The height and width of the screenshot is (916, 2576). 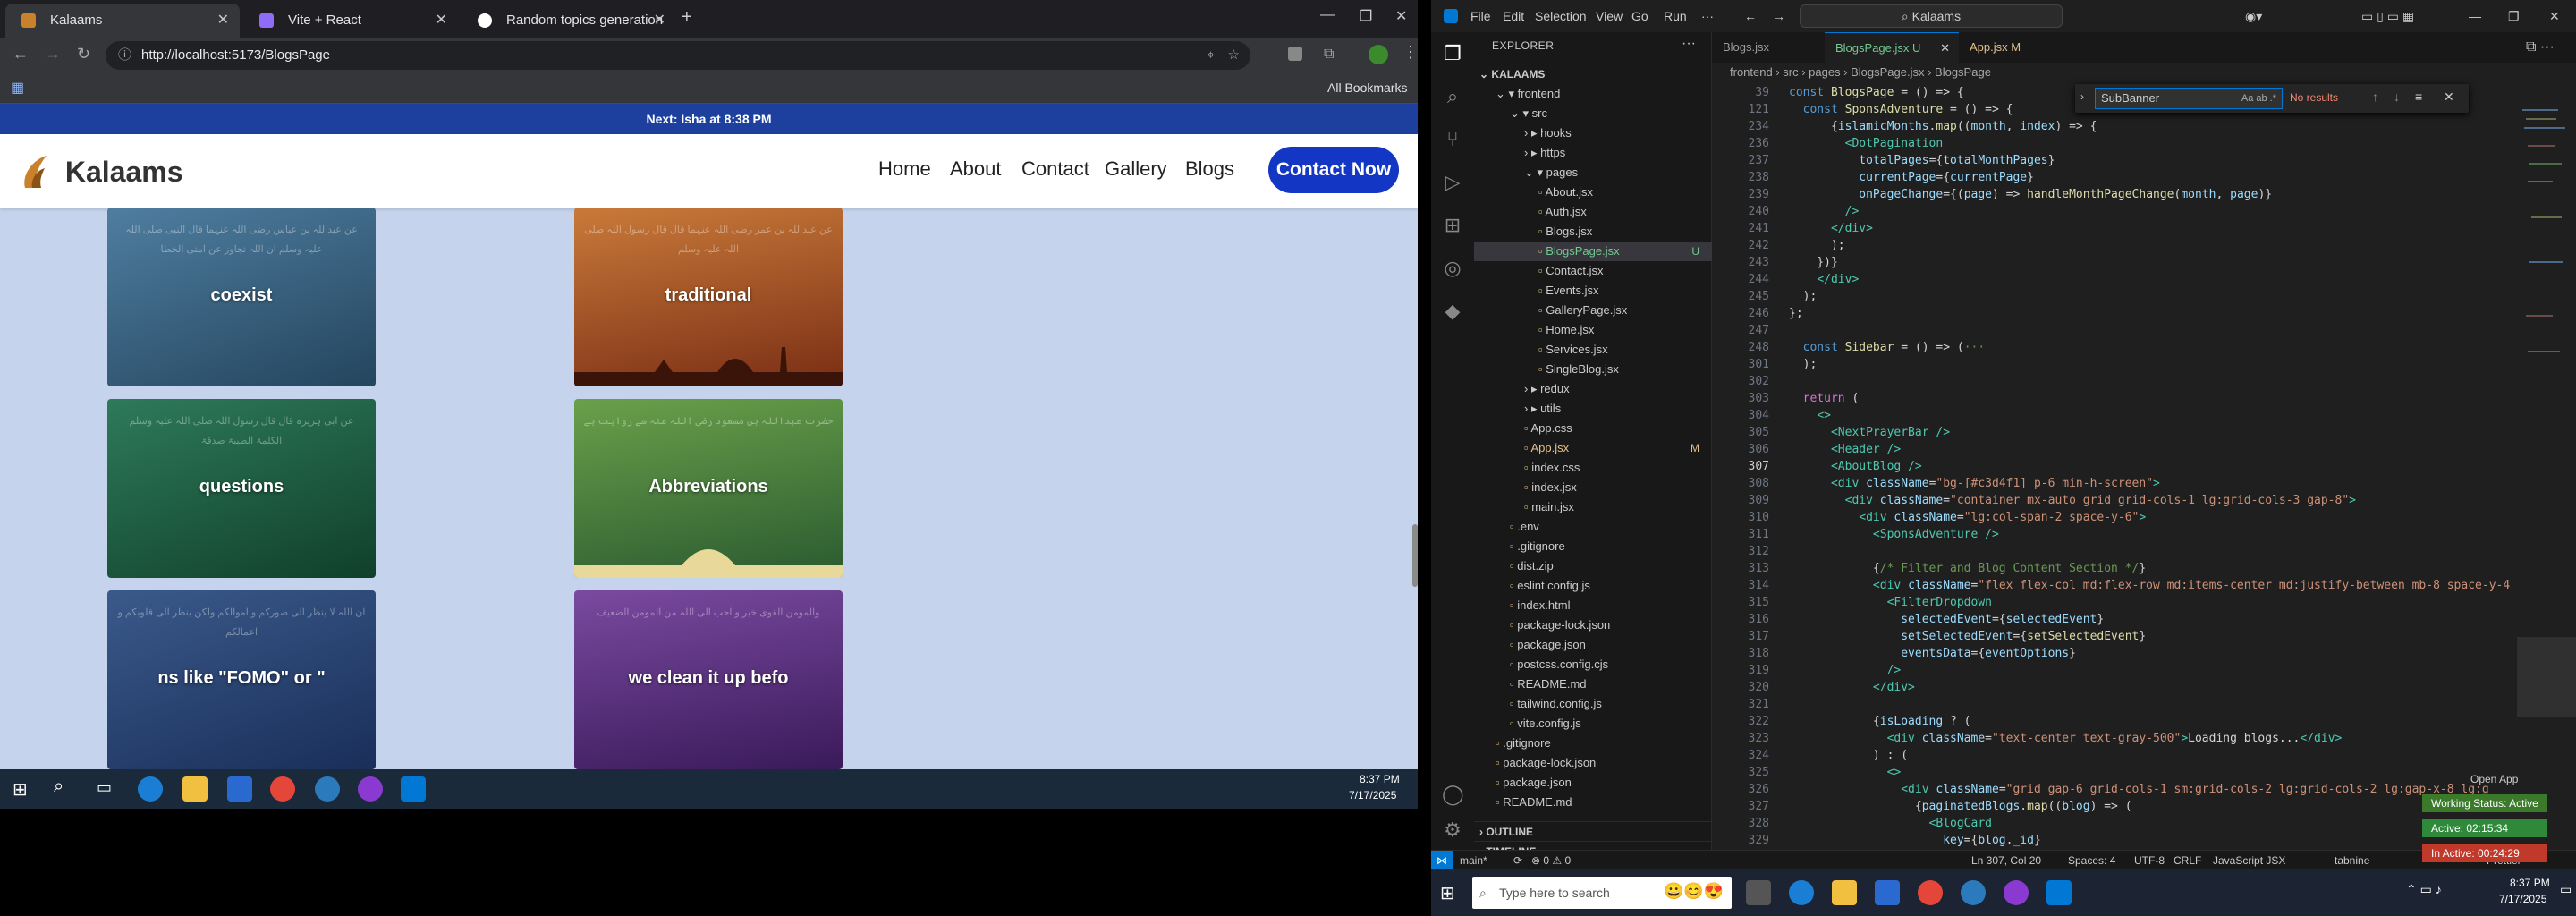 I want to click on open-app-link: Open App, so click(x=2494, y=779).